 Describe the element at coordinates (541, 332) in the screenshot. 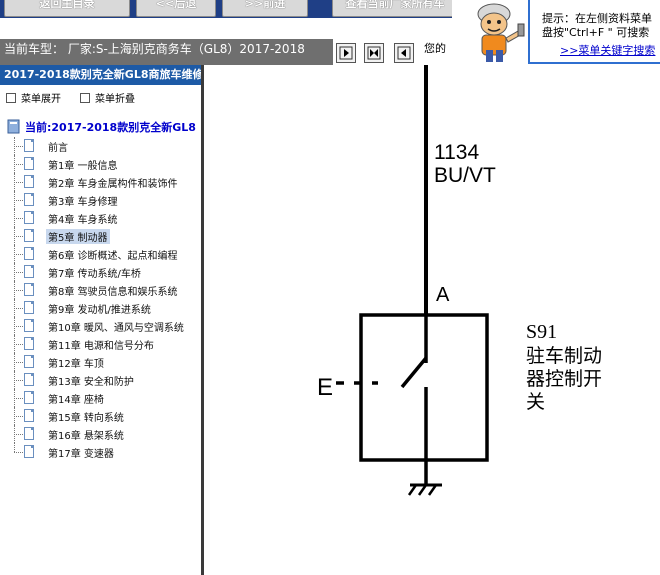

I see `component-id-label: S91` at that location.